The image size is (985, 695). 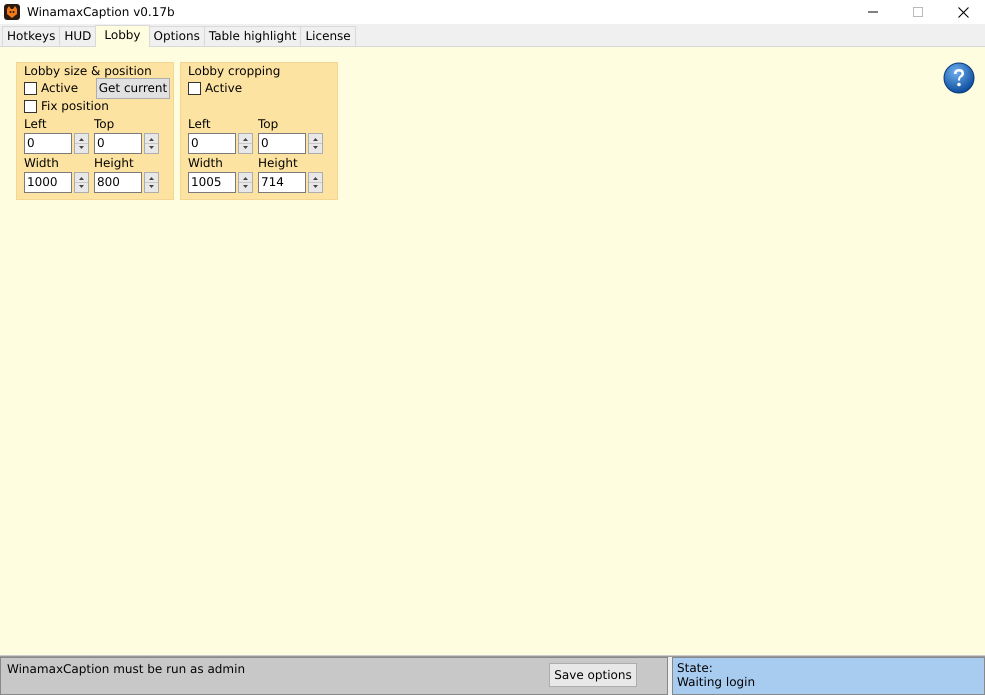 I want to click on tab: Hotkeys, so click(x=31, y=36).